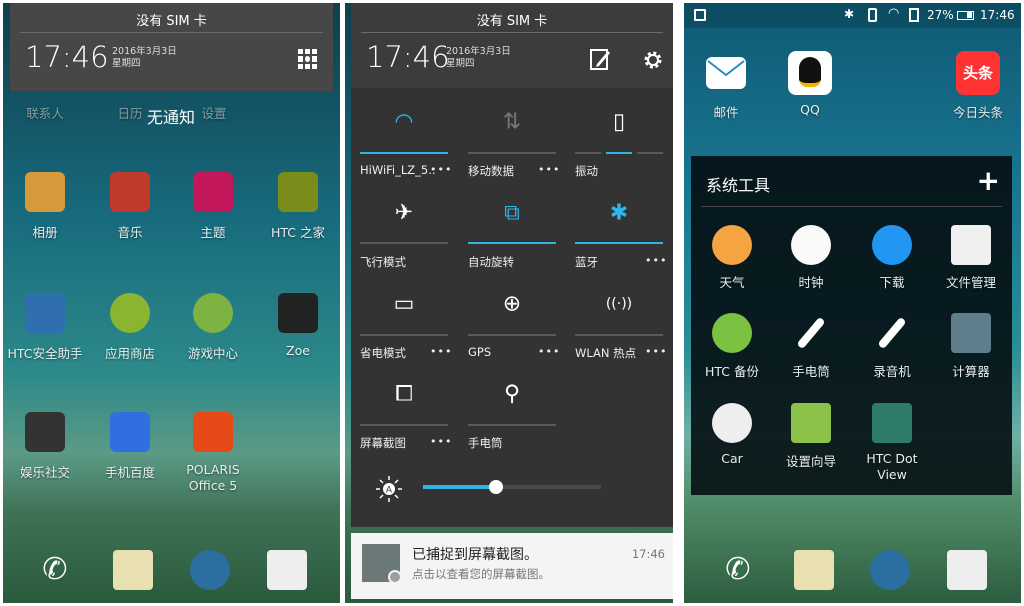  I want to click on dot-view-icon, so click(892, 423).